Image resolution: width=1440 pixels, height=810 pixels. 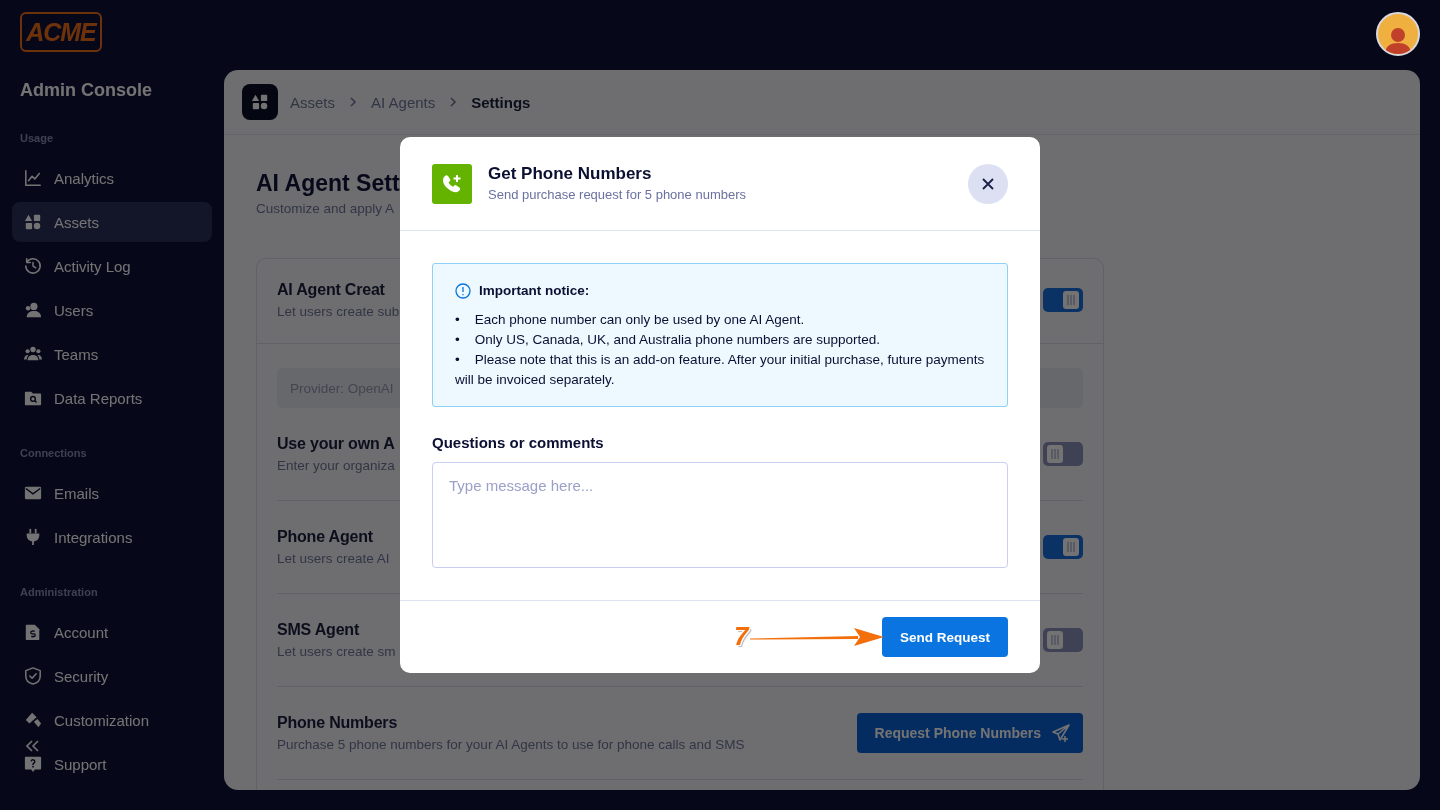 I want to click on field-label: Questions or comments, so click(x=518, y=443).